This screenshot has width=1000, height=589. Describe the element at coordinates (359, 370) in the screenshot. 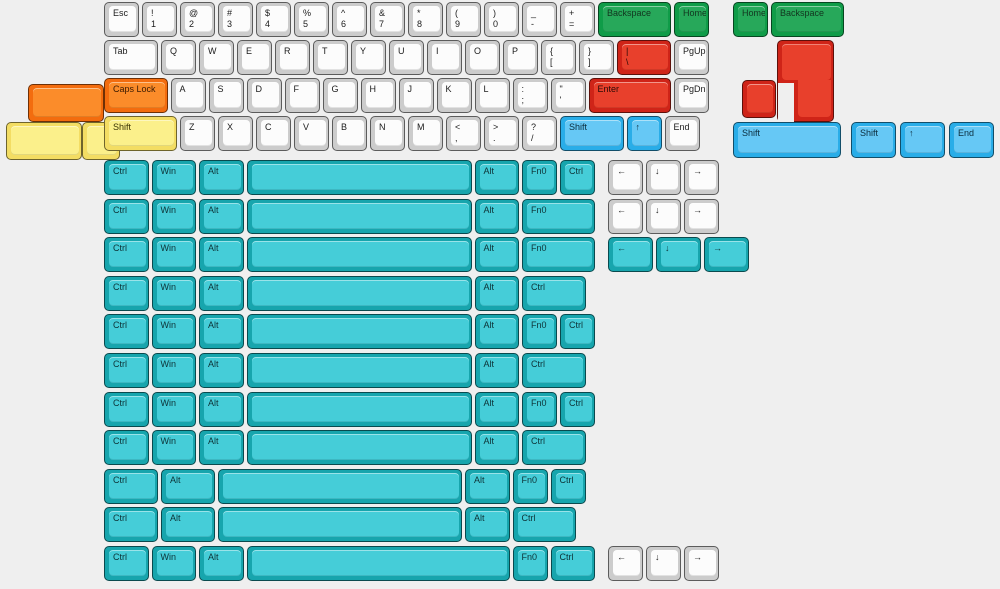

I see `modrow6-key-blank` at that location.